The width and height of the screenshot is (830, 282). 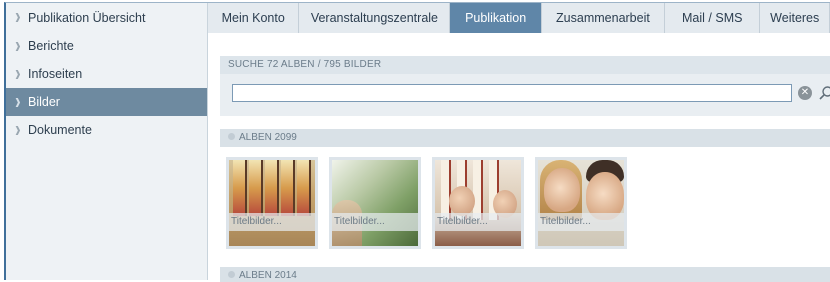 I want to click on sidebar-item-label: Publikation Übersicht, so click(x=87, y=17).